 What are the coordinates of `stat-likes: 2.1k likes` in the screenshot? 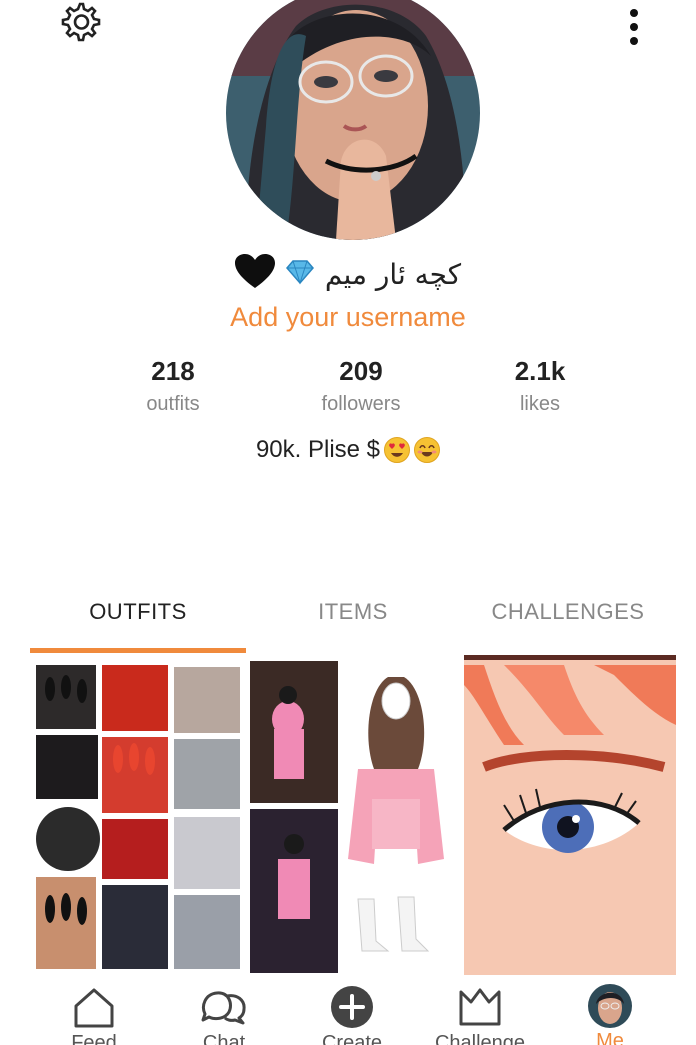 It's located at (540, 386).